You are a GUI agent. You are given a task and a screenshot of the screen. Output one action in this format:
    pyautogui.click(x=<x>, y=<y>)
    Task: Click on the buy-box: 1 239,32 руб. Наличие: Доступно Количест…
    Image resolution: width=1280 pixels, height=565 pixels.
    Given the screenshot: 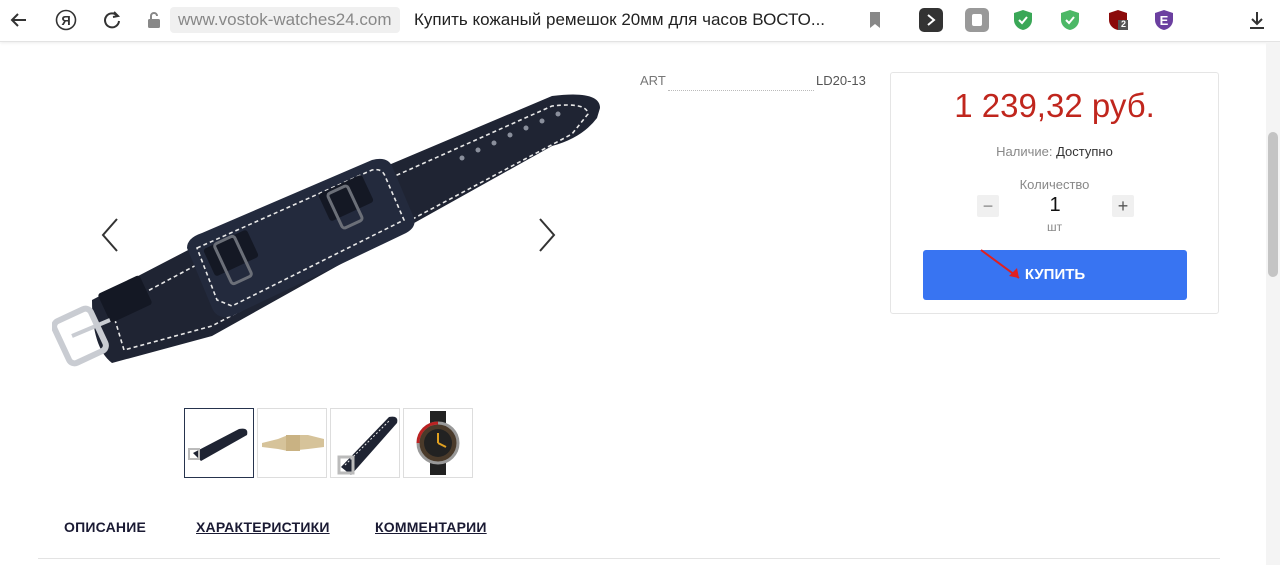 What is the action you would take?
    pyautogui.click(x=1054, y=193)
    